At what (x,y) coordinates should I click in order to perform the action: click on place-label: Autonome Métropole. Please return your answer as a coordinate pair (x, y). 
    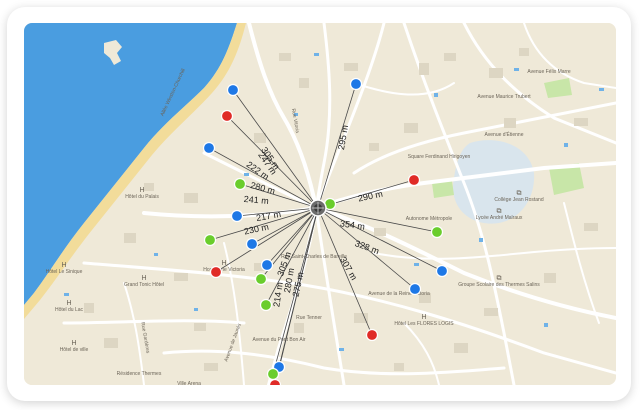
    Looking at the image, I should click on (429, 219).